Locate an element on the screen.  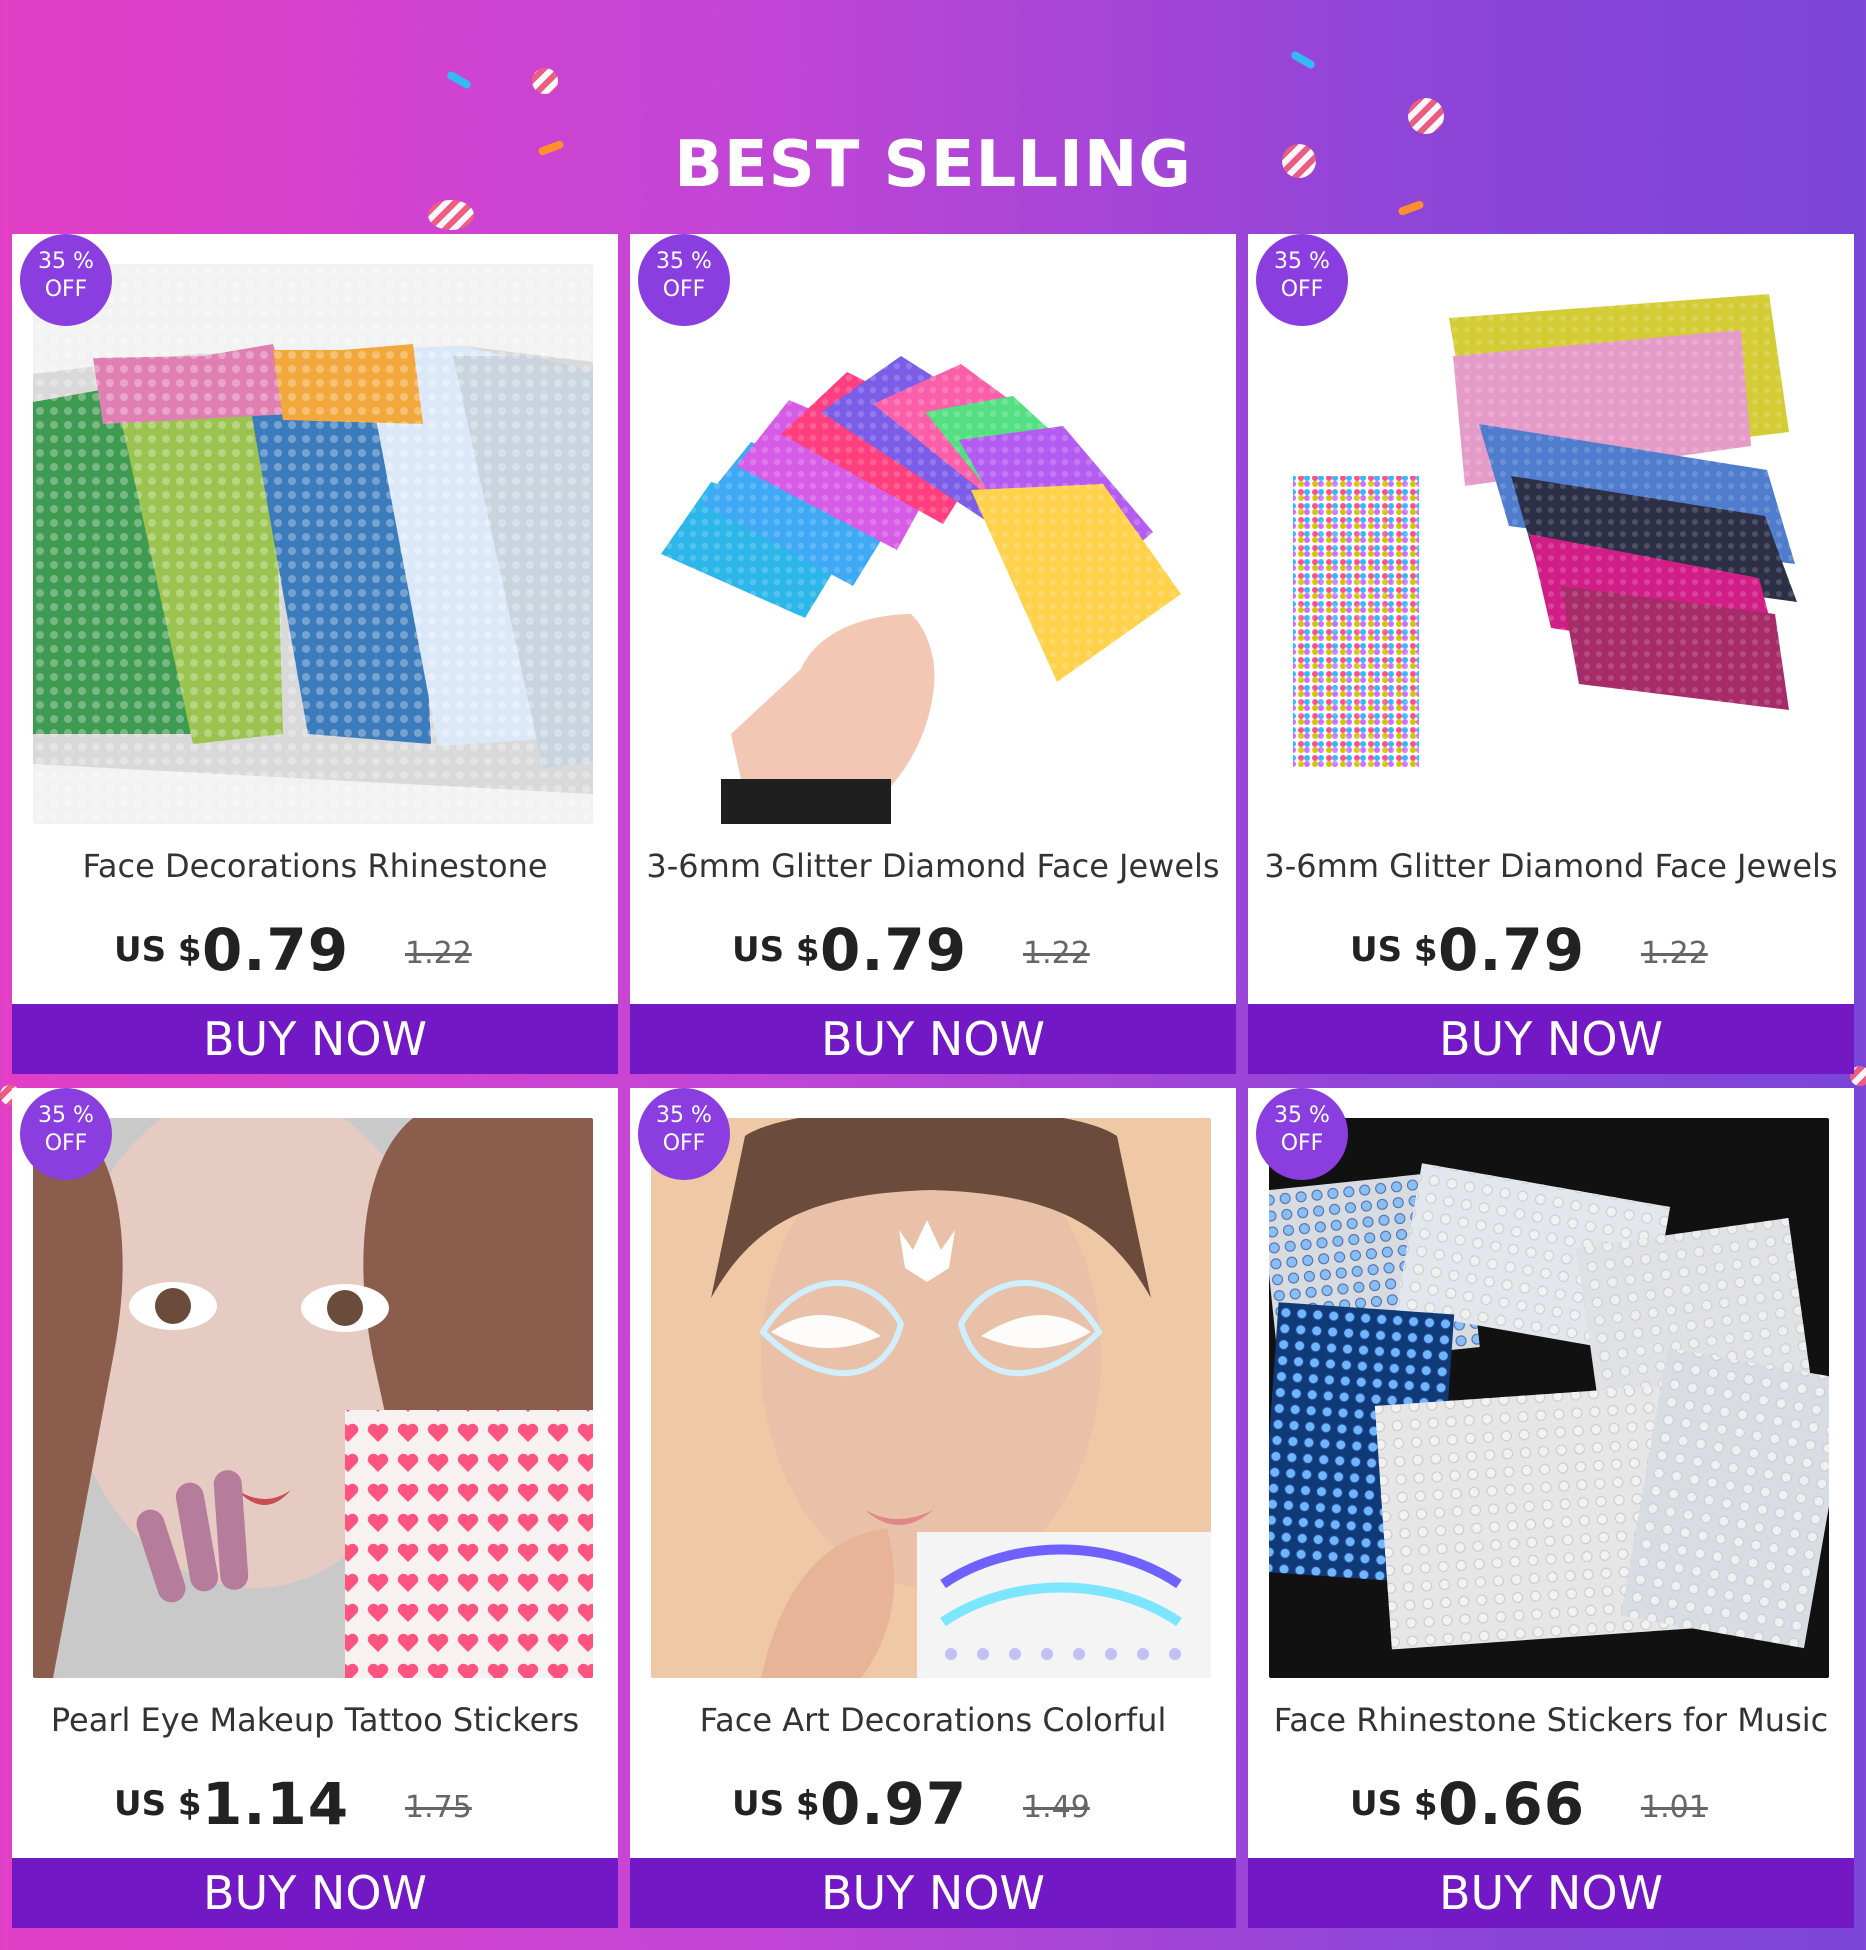
product-name: Face Rhinestone Stickers for Music is located at coordinates (1551, 1720).